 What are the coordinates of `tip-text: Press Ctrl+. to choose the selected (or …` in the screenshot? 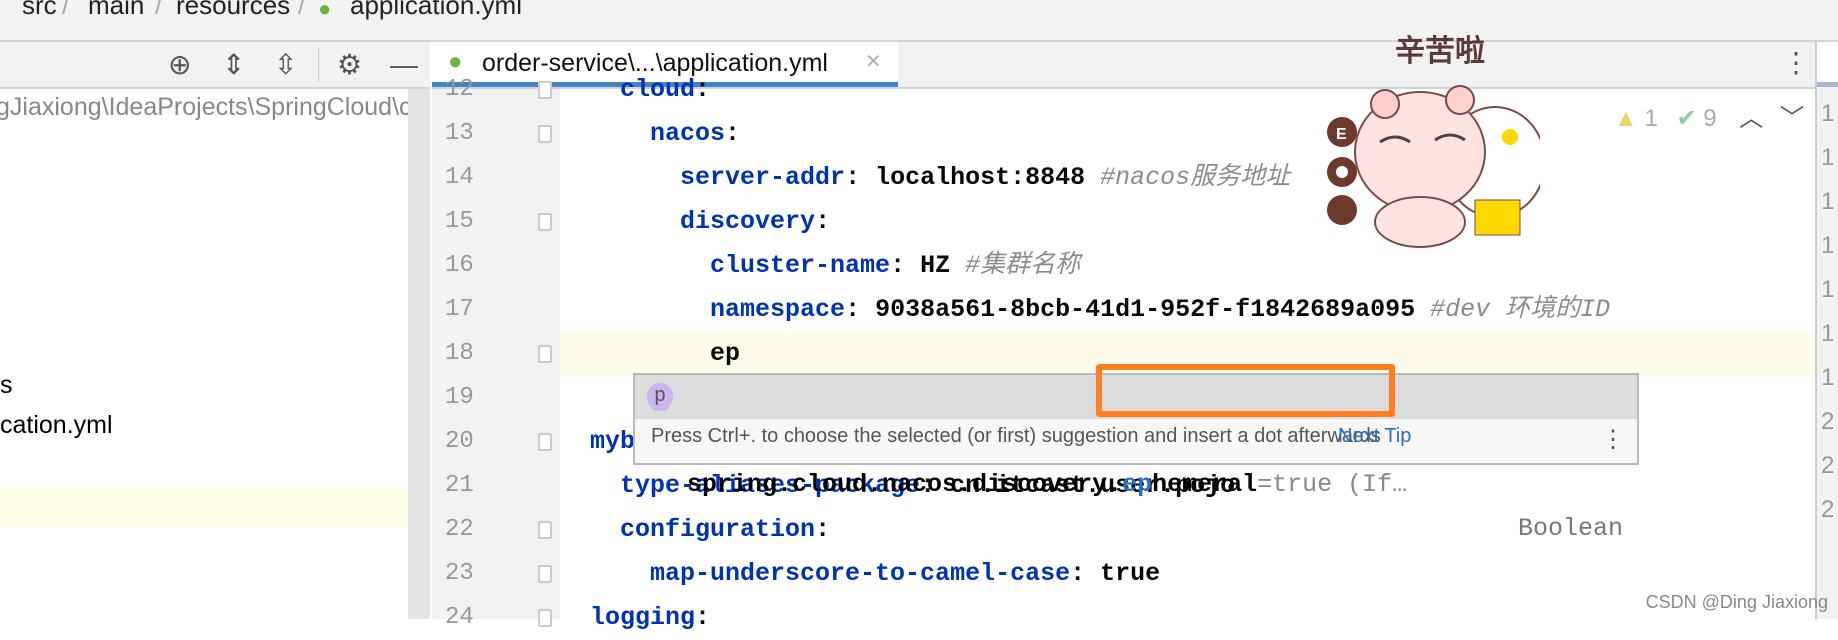 It's located at (1016, 436).